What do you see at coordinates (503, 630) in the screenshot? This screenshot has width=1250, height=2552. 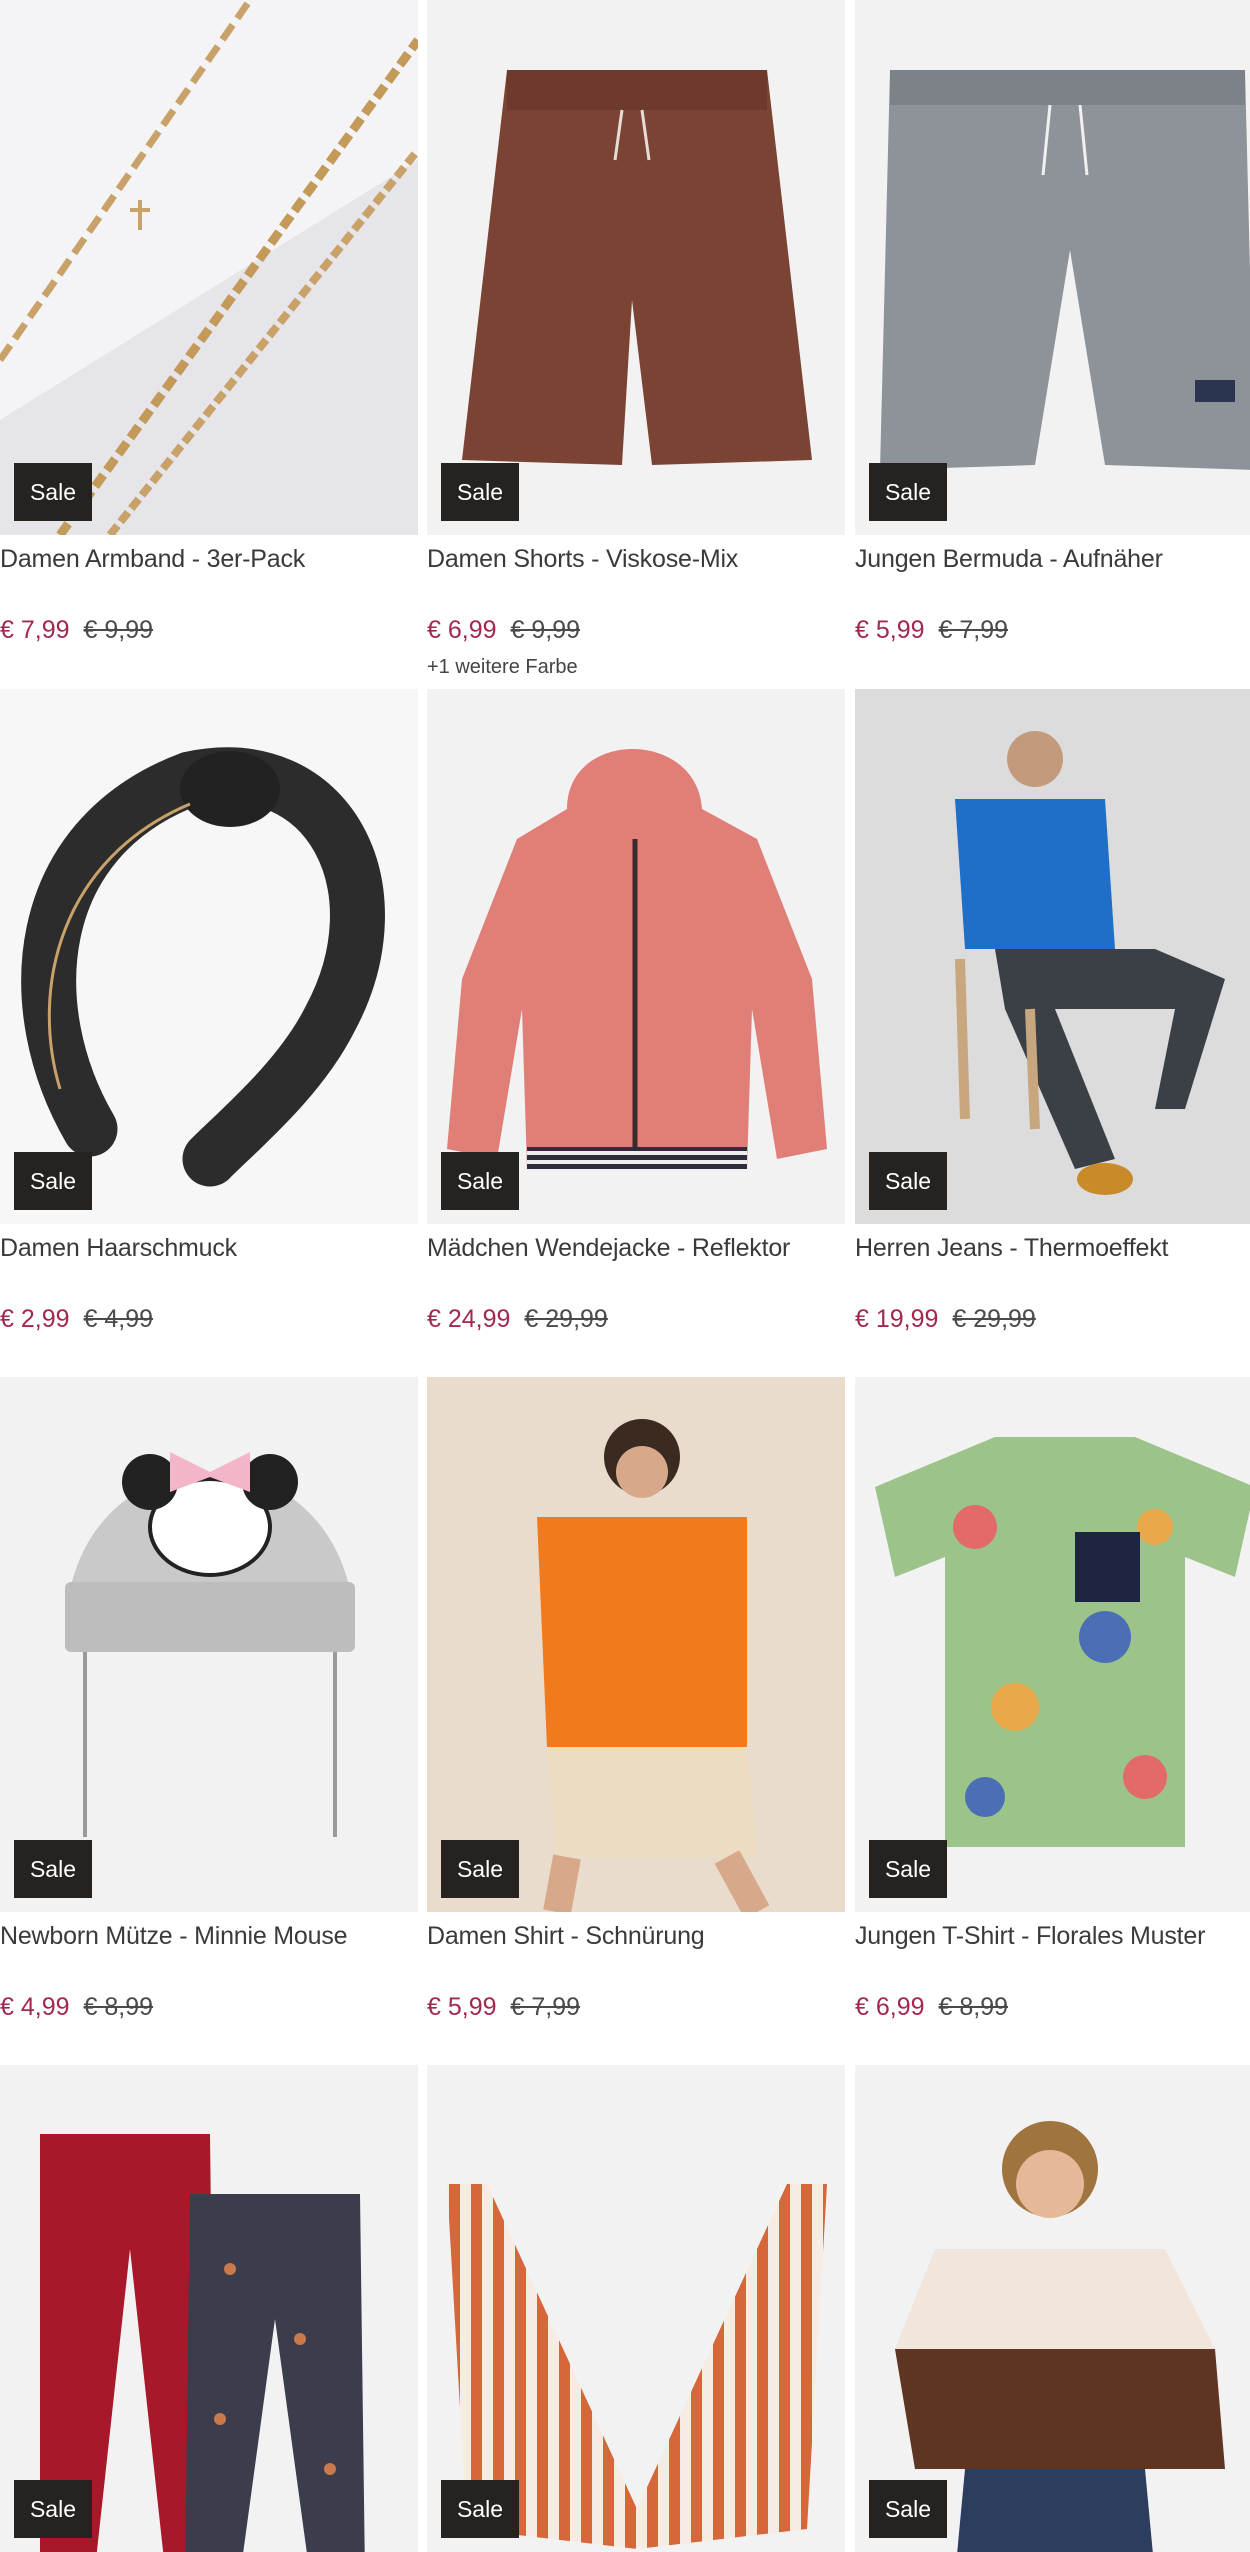 I see `product-price: € 6,99 € 9,99` at bounding box center [503, 630].